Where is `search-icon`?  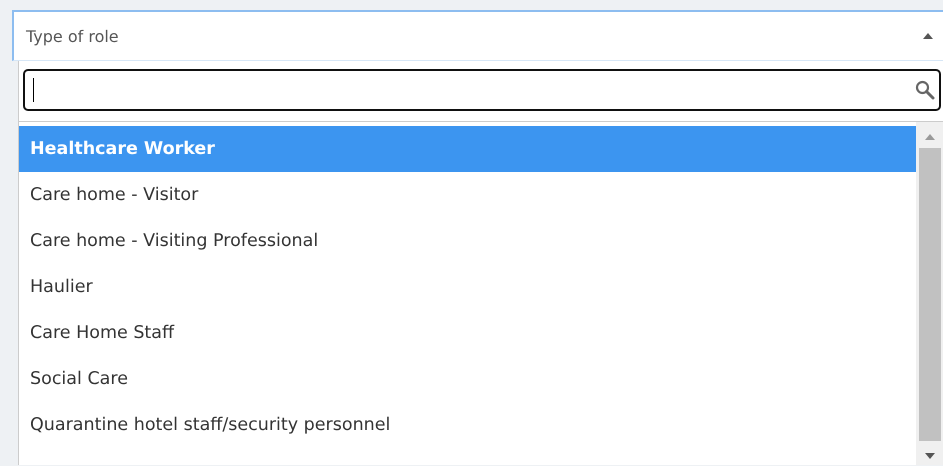
search-icon is located at coordinates (925, 90).